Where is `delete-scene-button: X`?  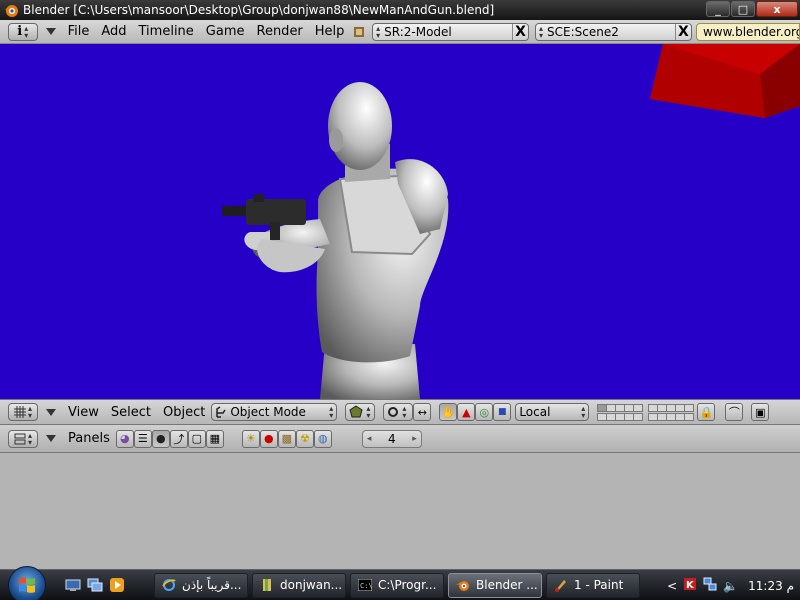
delete-scene-button: X is located at coordinates (682, 31).